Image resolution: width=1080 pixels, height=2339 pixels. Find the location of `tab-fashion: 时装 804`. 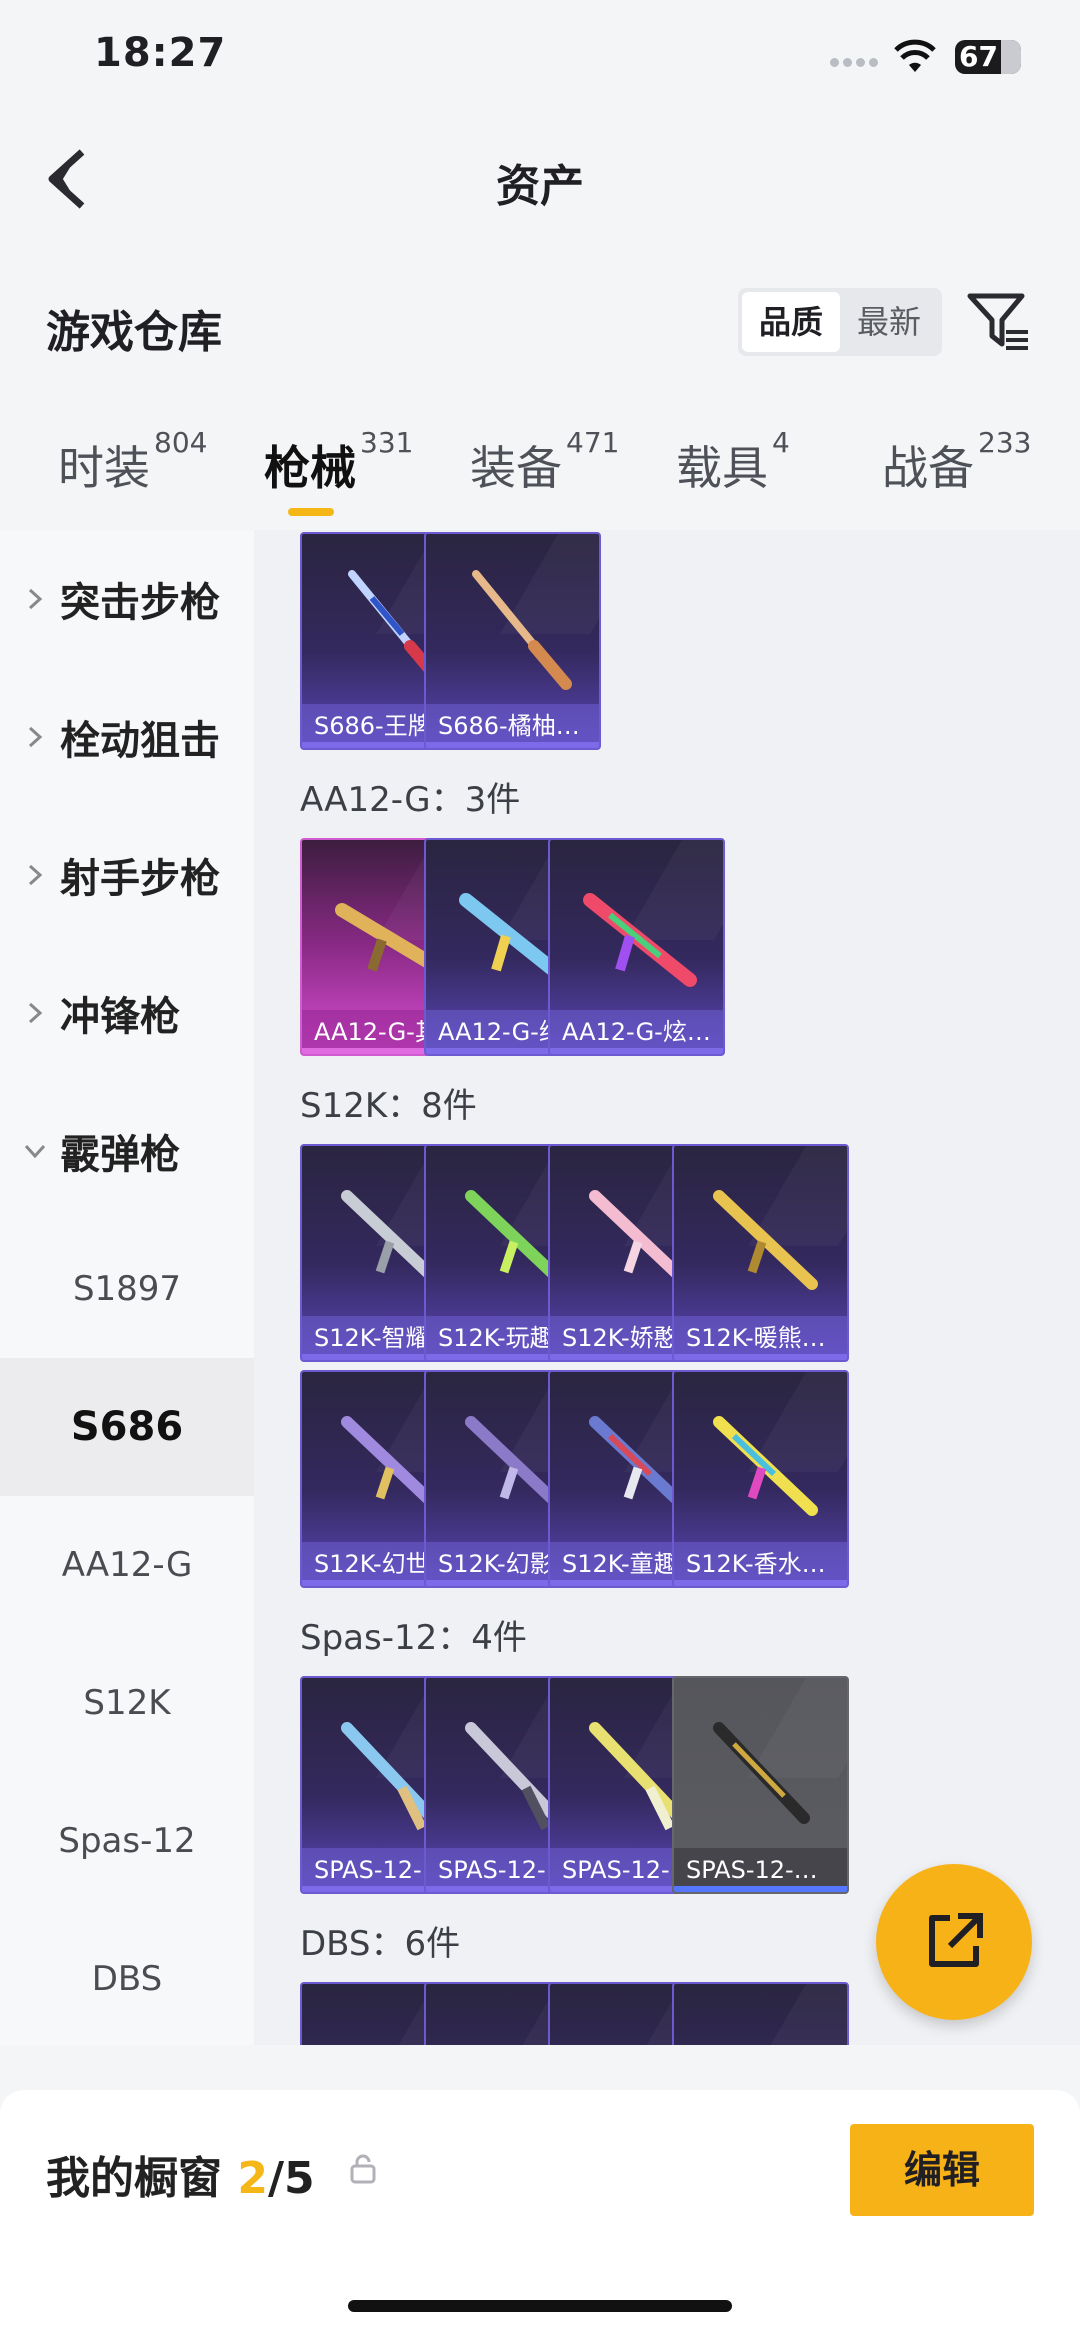

tab-fashion: 时装 804 is located at coordinates (132, 462).